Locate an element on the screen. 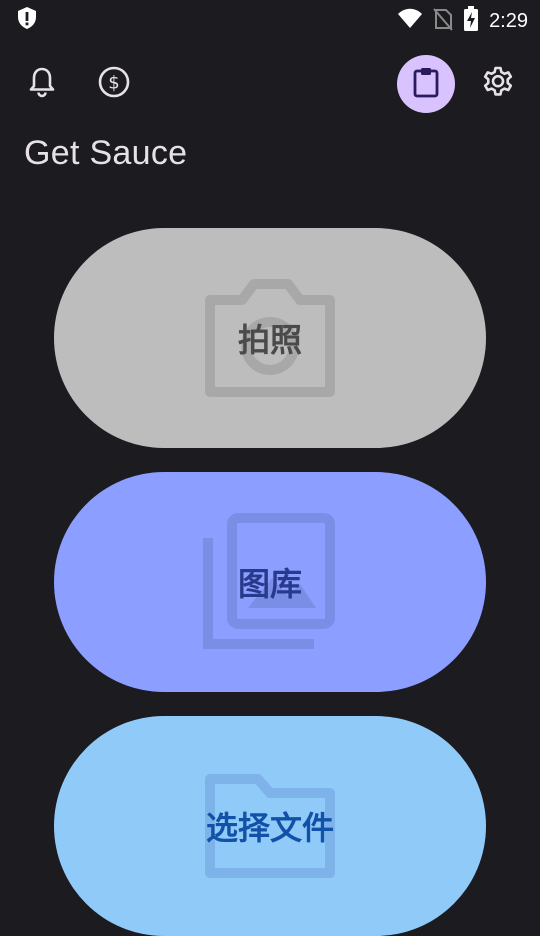  select-file-label: 选择文件 is located at coordinates (269, 828).